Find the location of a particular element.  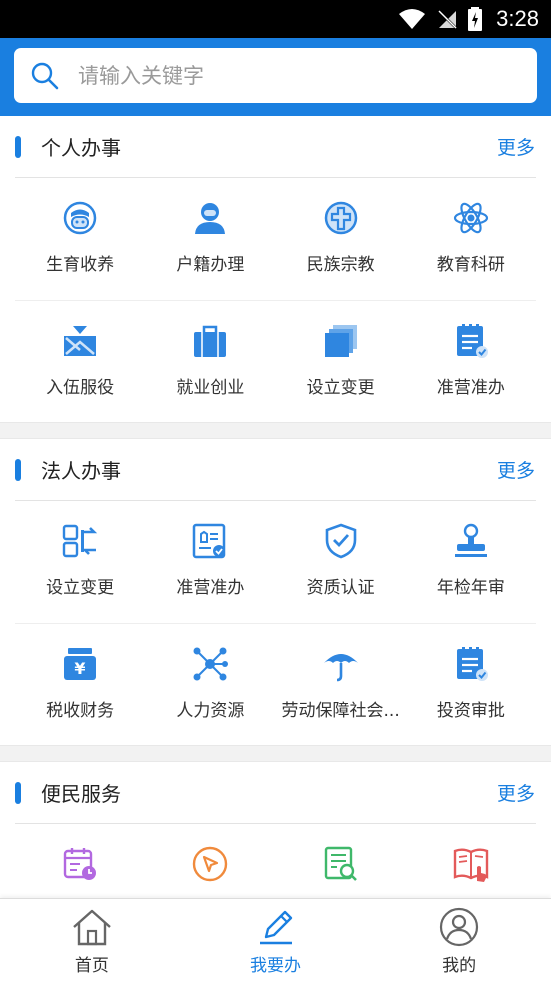

nav-todo: 我要办 is located at coordinates (276, 940).